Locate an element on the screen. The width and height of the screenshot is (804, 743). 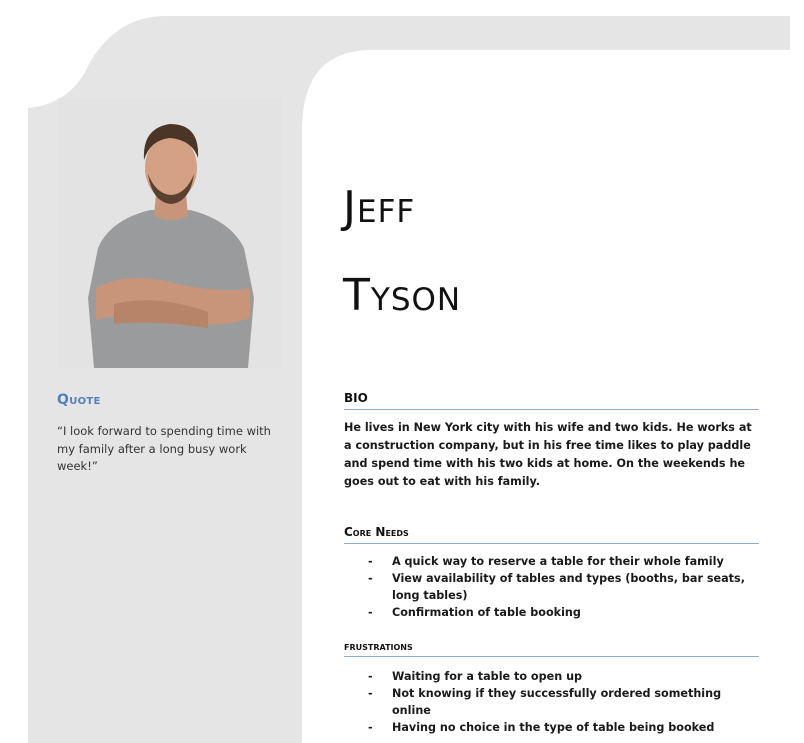
profile-photo is located at coordinates (170, 233).